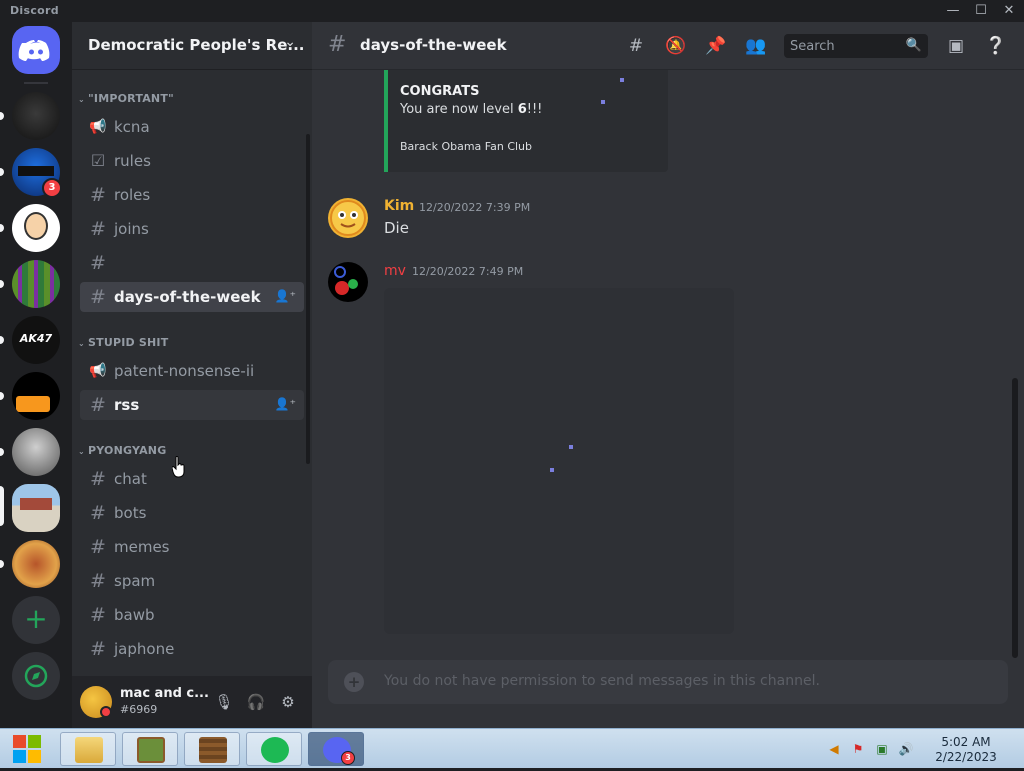 This screenshot has width=1024, height=771. What do you see at coordinates (36, 396) in the screenshot?
I see `server-icon-hub` at bounding box center [36, 396].